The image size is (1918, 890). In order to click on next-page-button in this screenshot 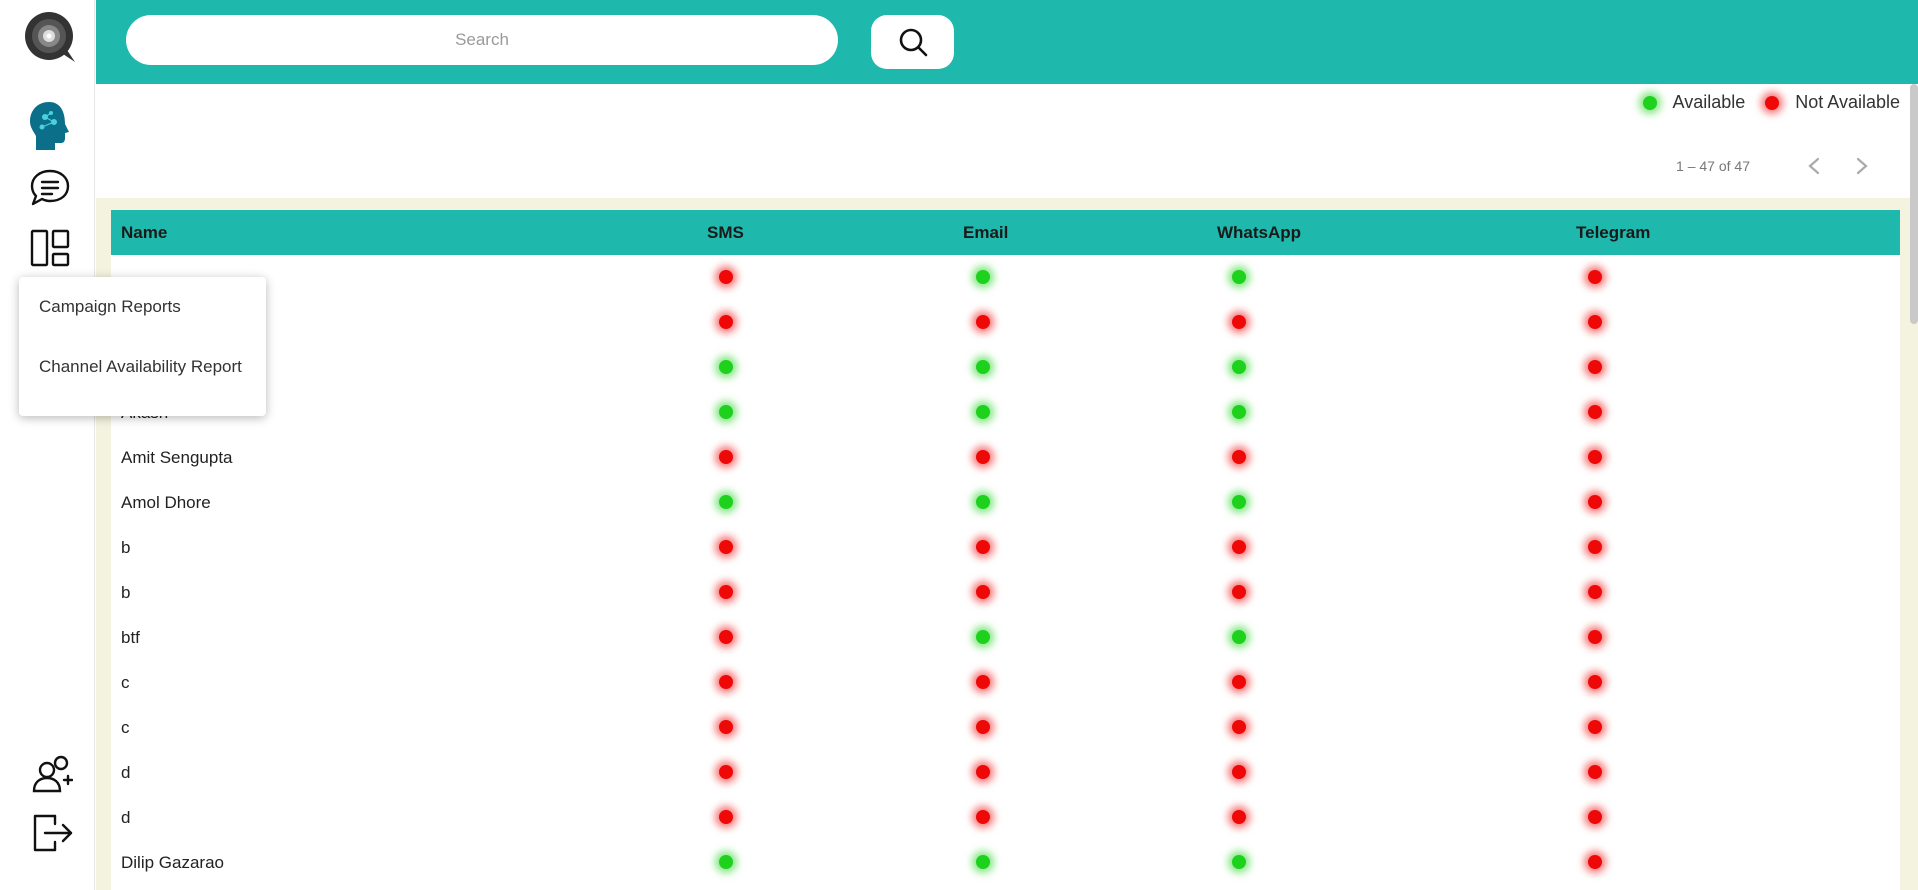, I will do `click(1862, 166)`.